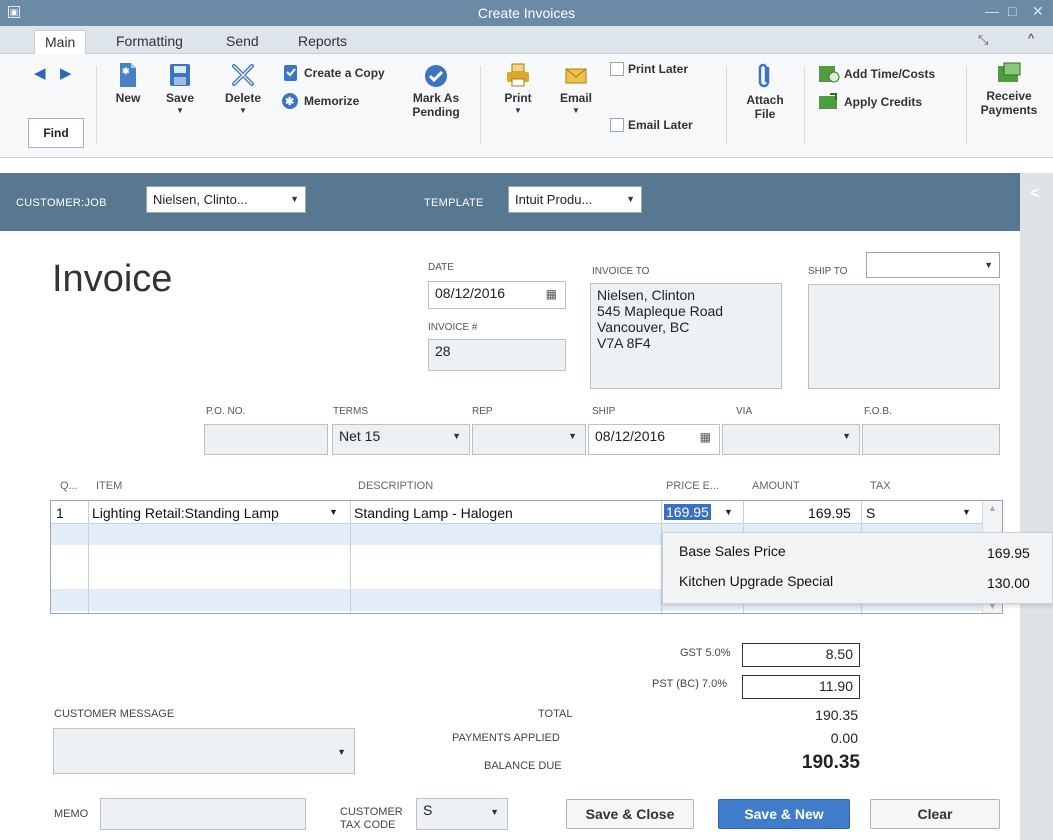  What do you see at coordinates (764, 75) in the screenshot?
I see `paperclip-icon` at bounding box center [764, 75].